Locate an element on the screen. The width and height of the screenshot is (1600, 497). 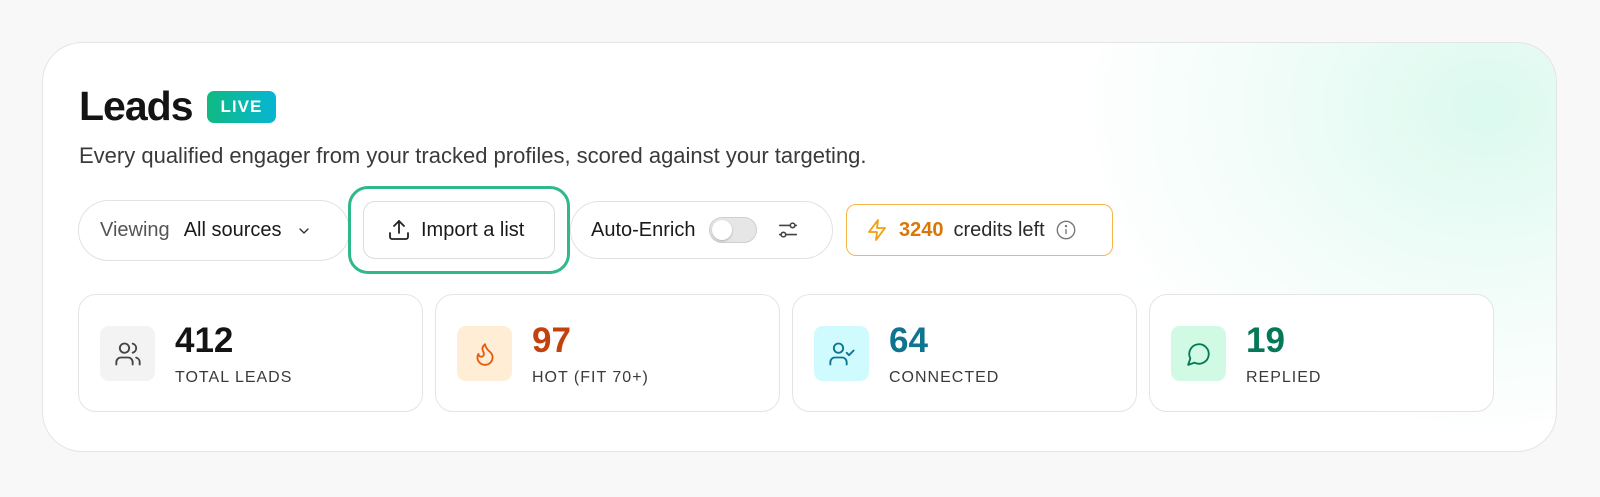
flame-icon is located at coordinates (484, 353).